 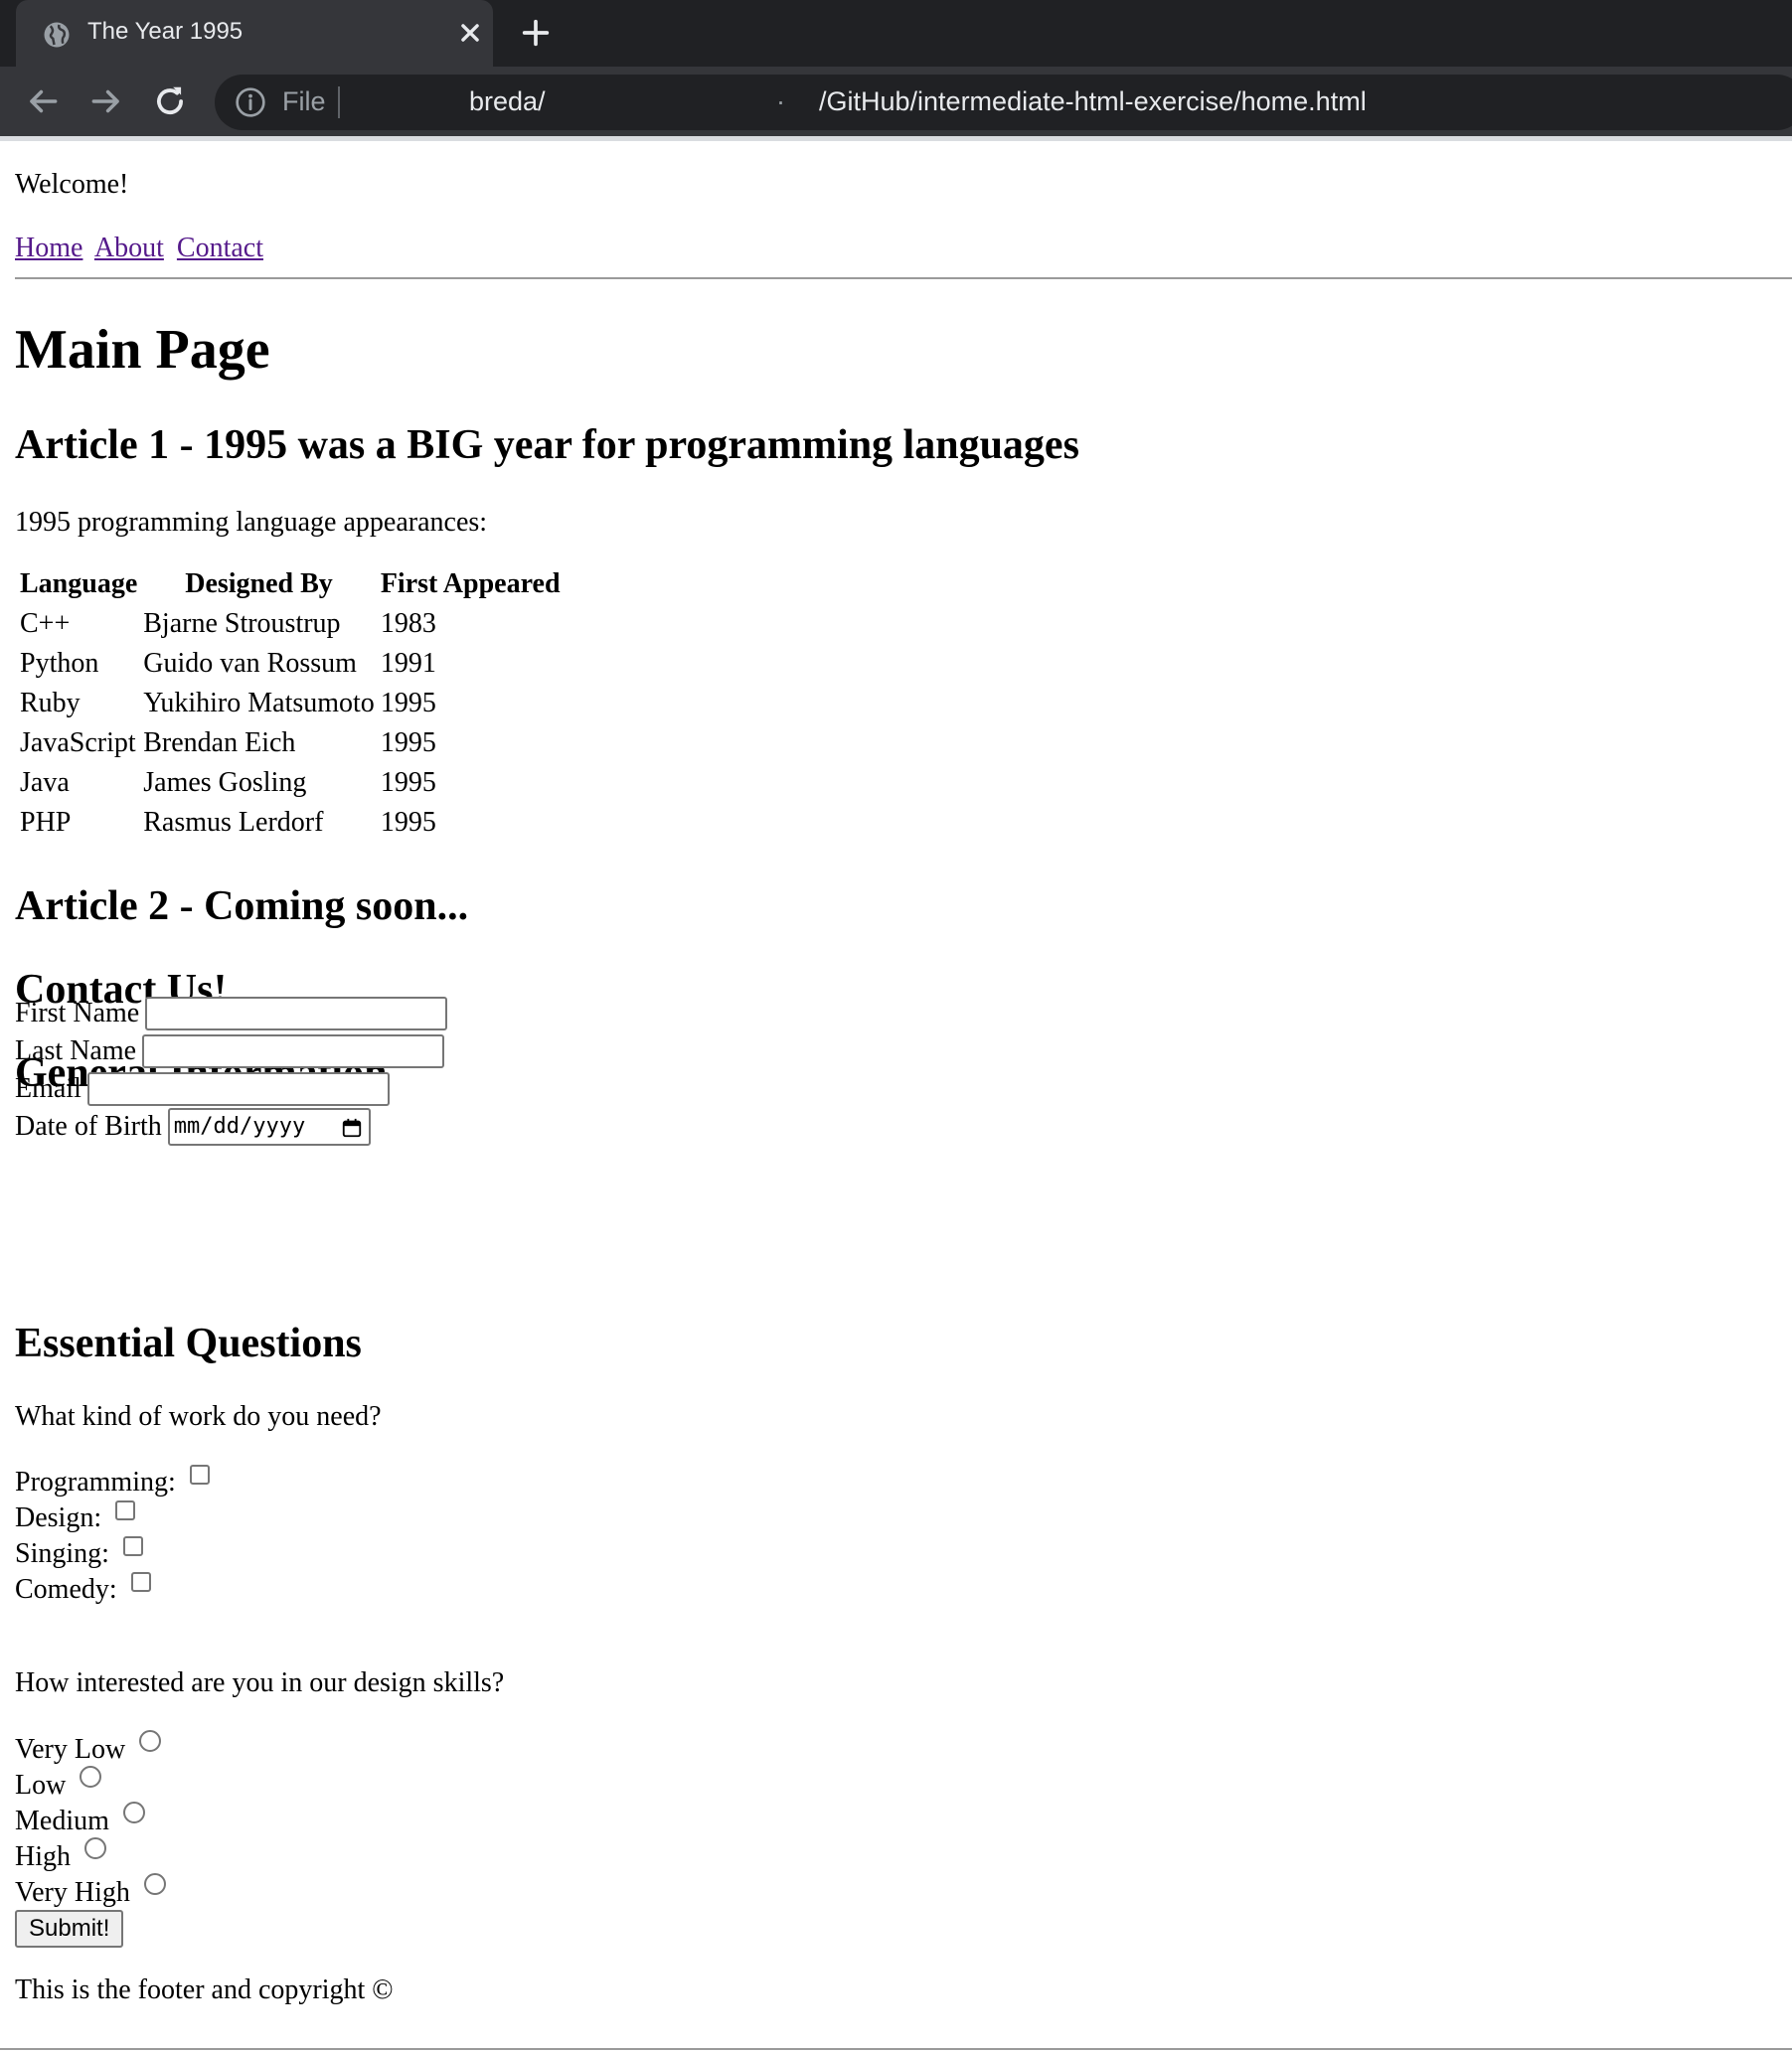 I want to click on last-name-input, so click(x=293, y=1050).